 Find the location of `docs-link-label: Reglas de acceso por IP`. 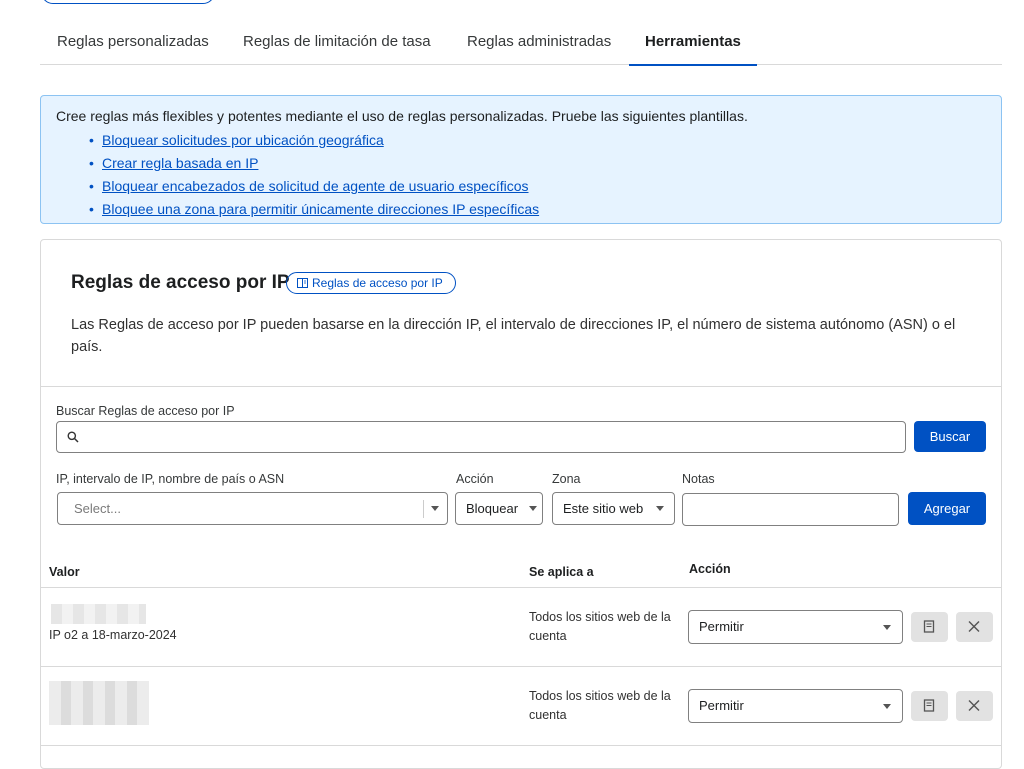

docs-link-label: Reglas de acceso por IP is located at coordinates (377, 283).